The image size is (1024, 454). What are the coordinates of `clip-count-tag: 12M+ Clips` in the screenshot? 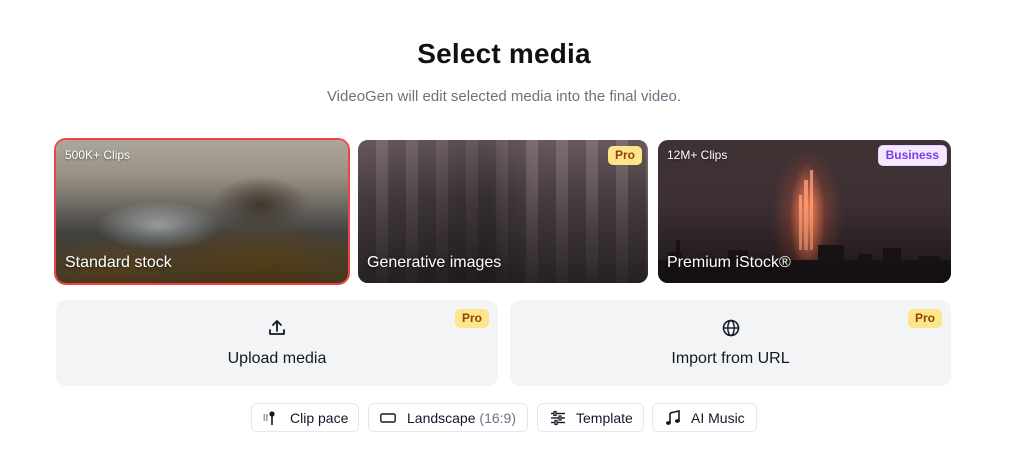 It's located at (697, 155).